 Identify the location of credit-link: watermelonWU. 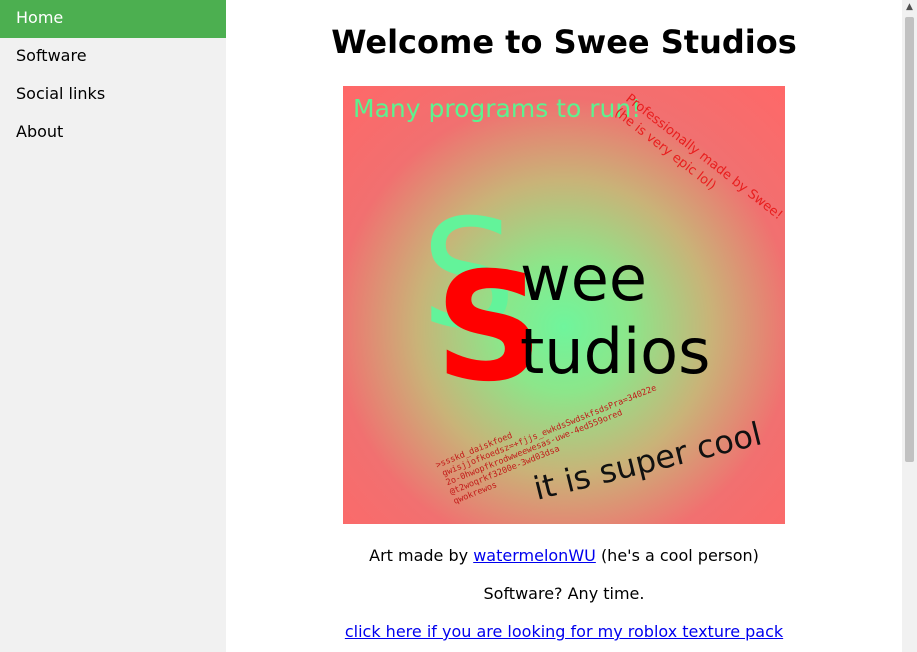
(534, 555).